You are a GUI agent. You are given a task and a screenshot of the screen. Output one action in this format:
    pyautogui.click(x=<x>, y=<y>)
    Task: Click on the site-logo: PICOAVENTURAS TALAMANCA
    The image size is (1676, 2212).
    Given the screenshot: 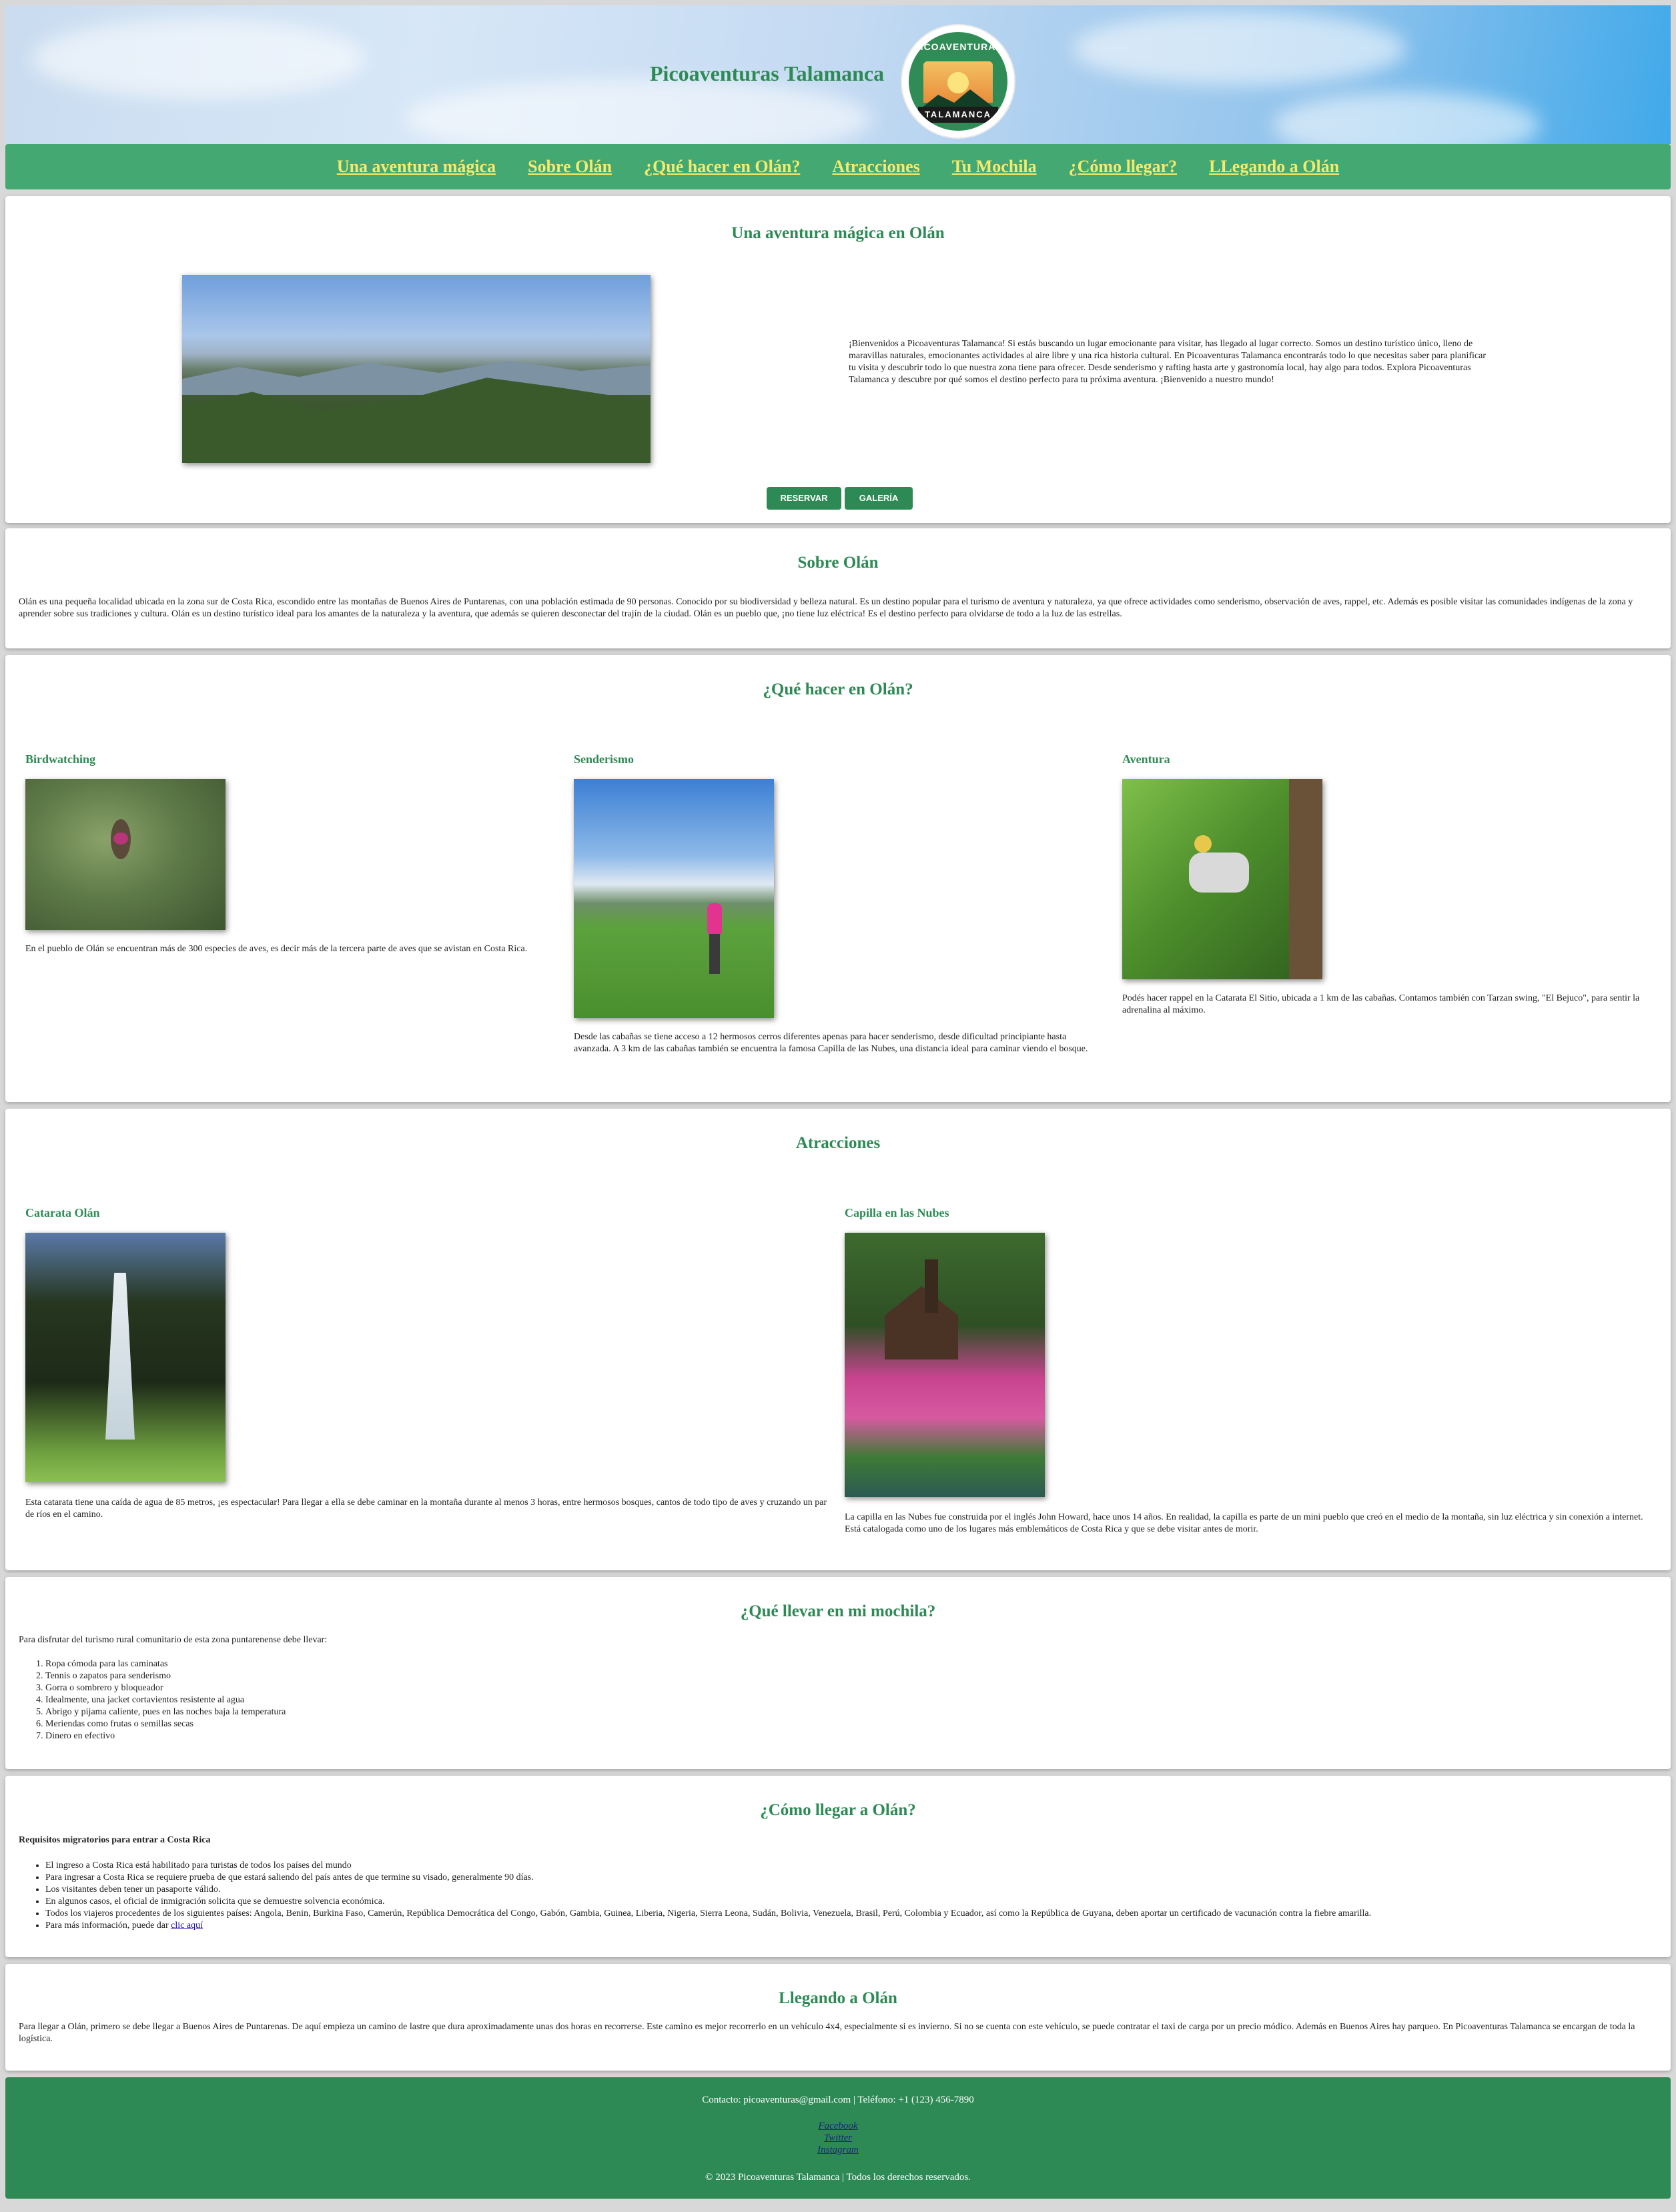 What is the action you would take?
    pyautogui.click(x=958, y=81)
    